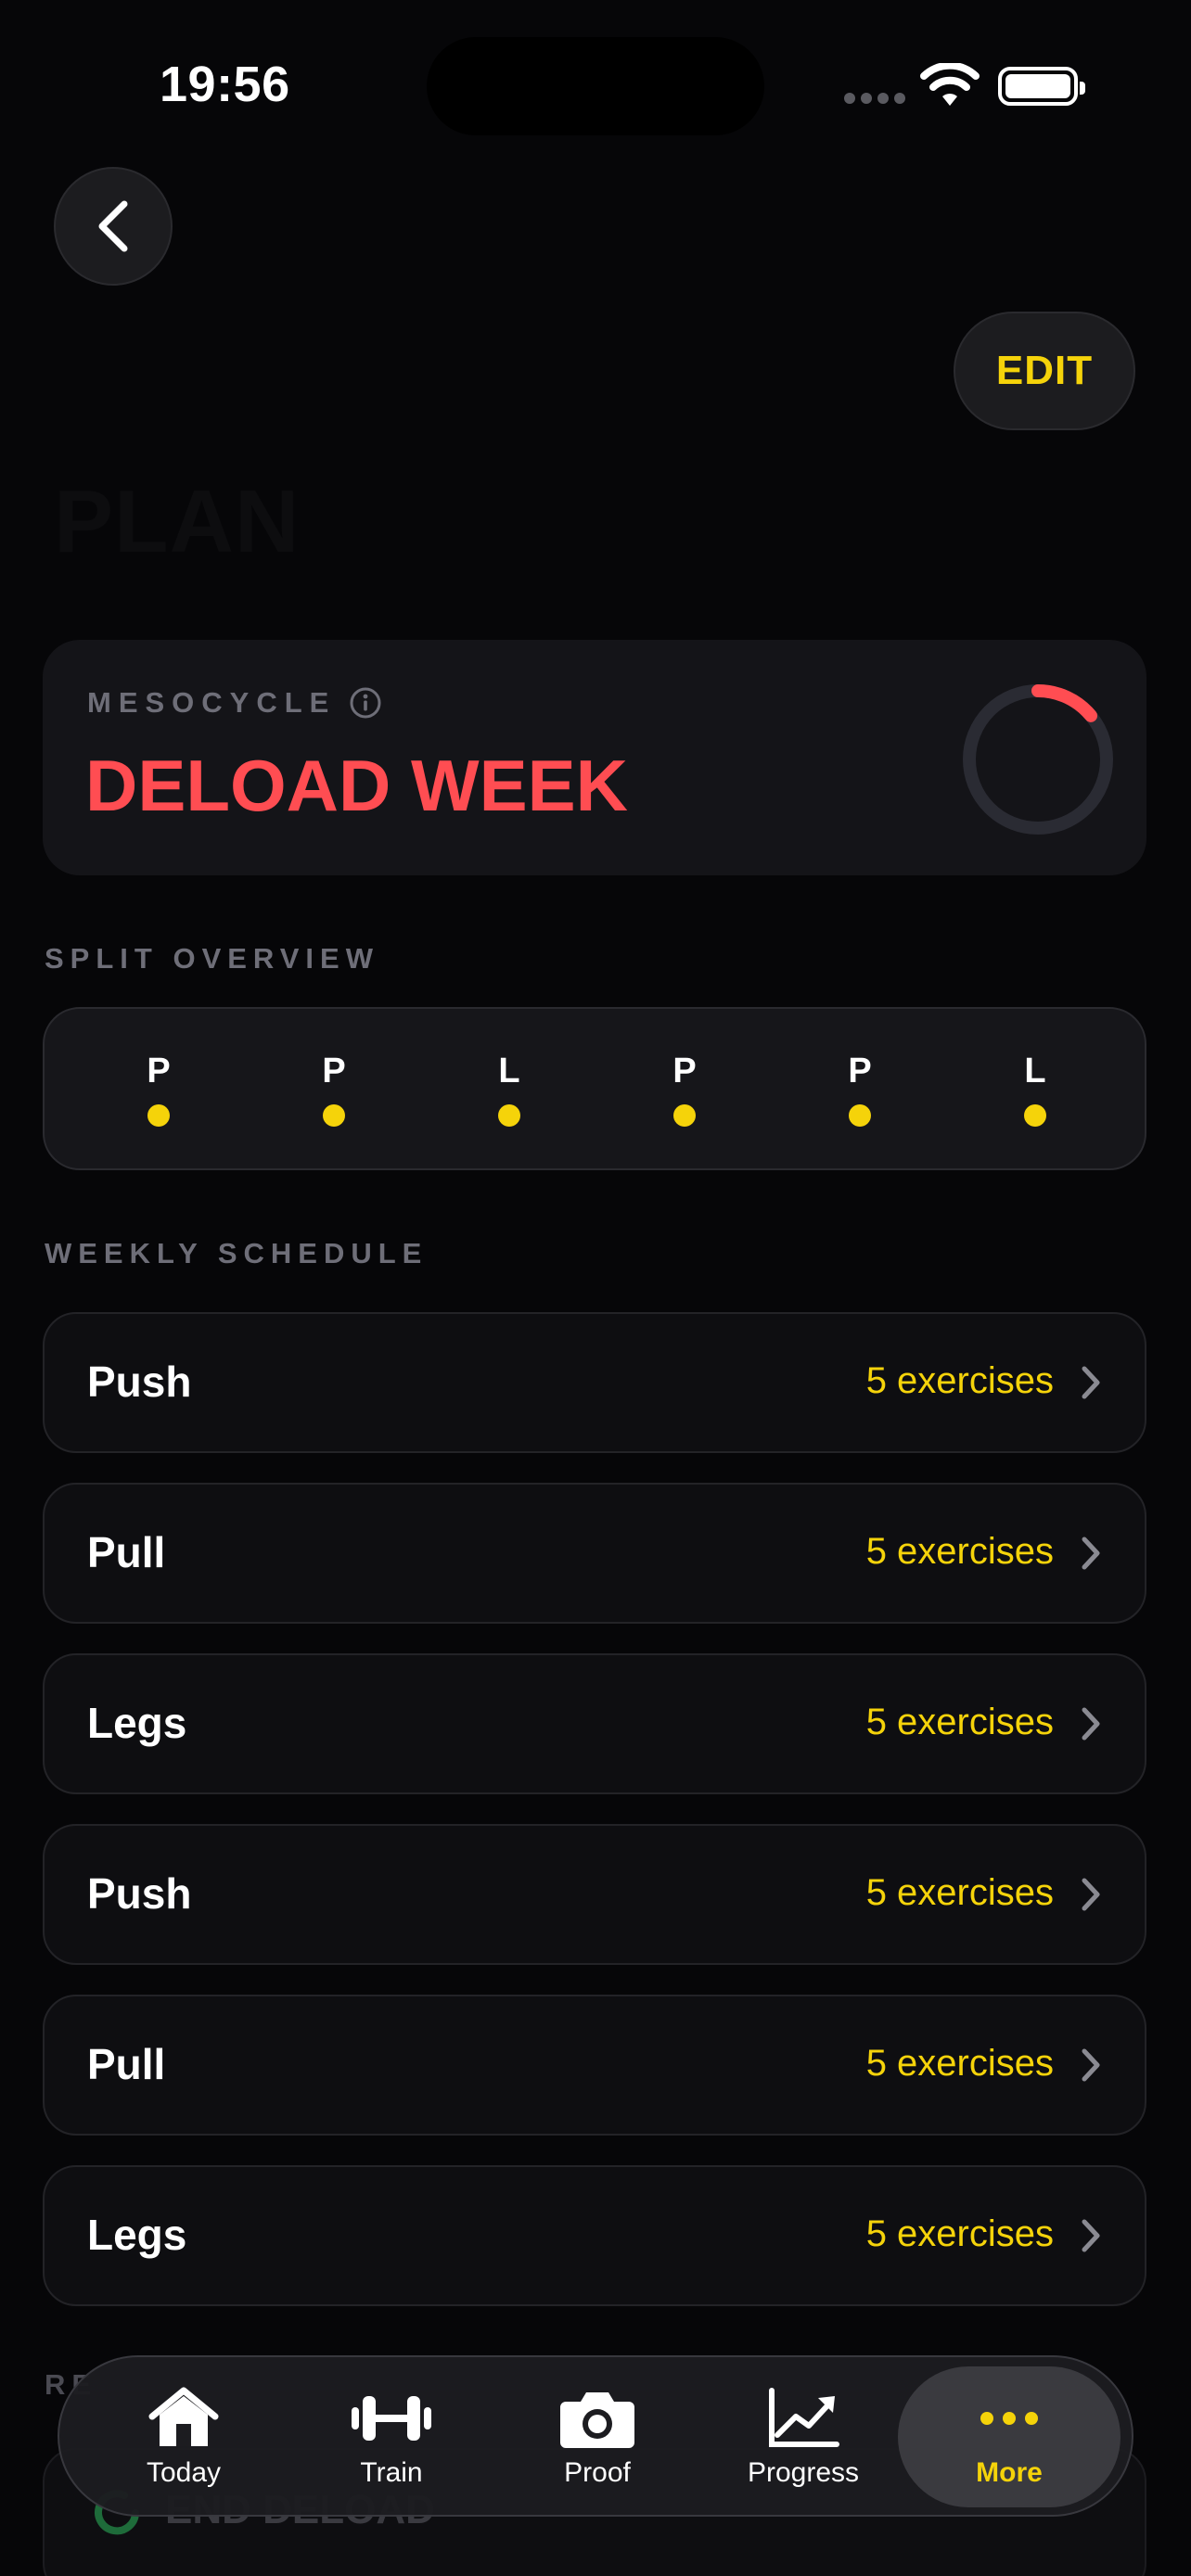 Image resolution: width=1191 pixels, height=2576 pixels. I want to click on mesocycle-card: MESOCYCLE DELOAD WEEK, so click(594, 757).